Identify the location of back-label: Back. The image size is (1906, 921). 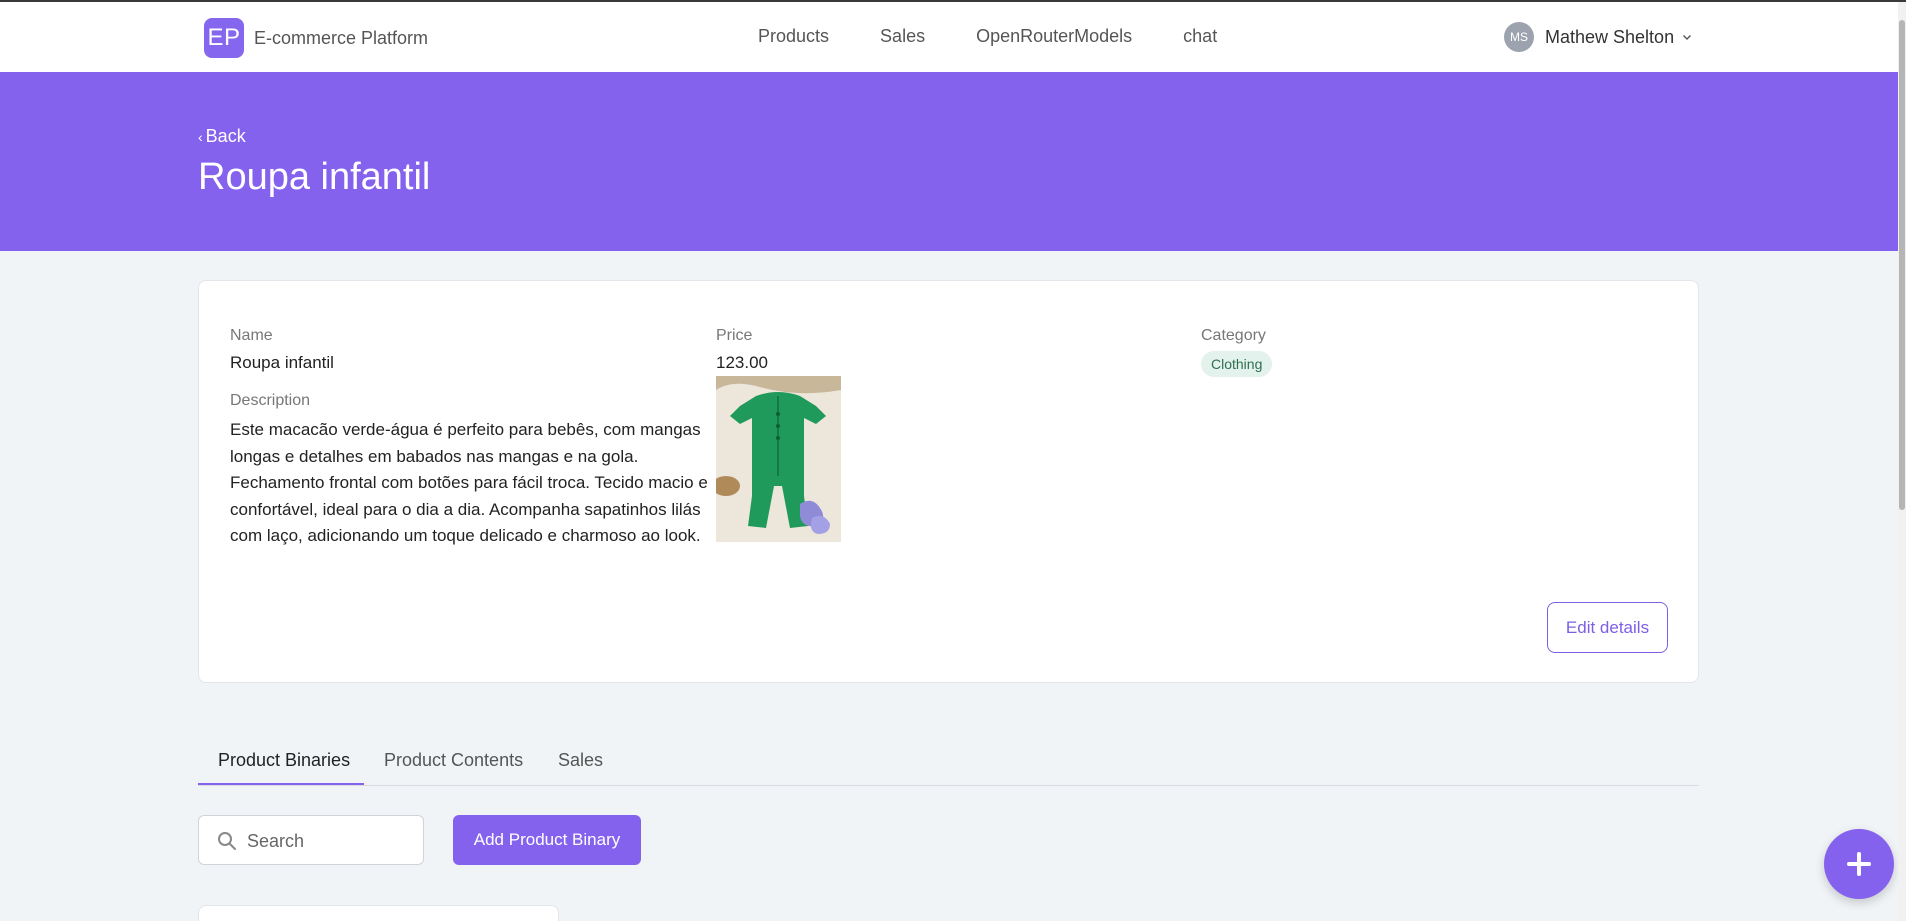
(225, 136).